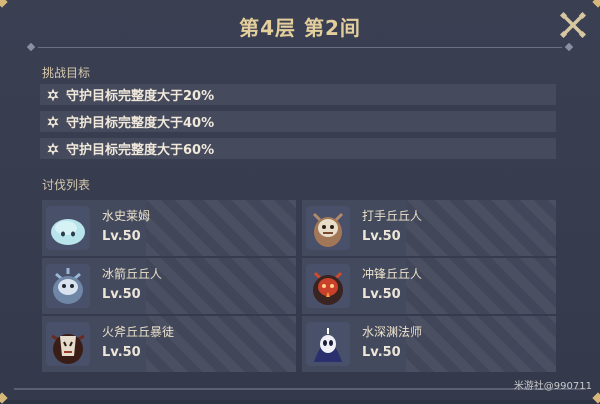 This screenshot has height=404, width=600. Describe the element at coordinates (429, 344) in the screenshot. I see `enemy-card: 水深渊法师 Lv.50` at that location.